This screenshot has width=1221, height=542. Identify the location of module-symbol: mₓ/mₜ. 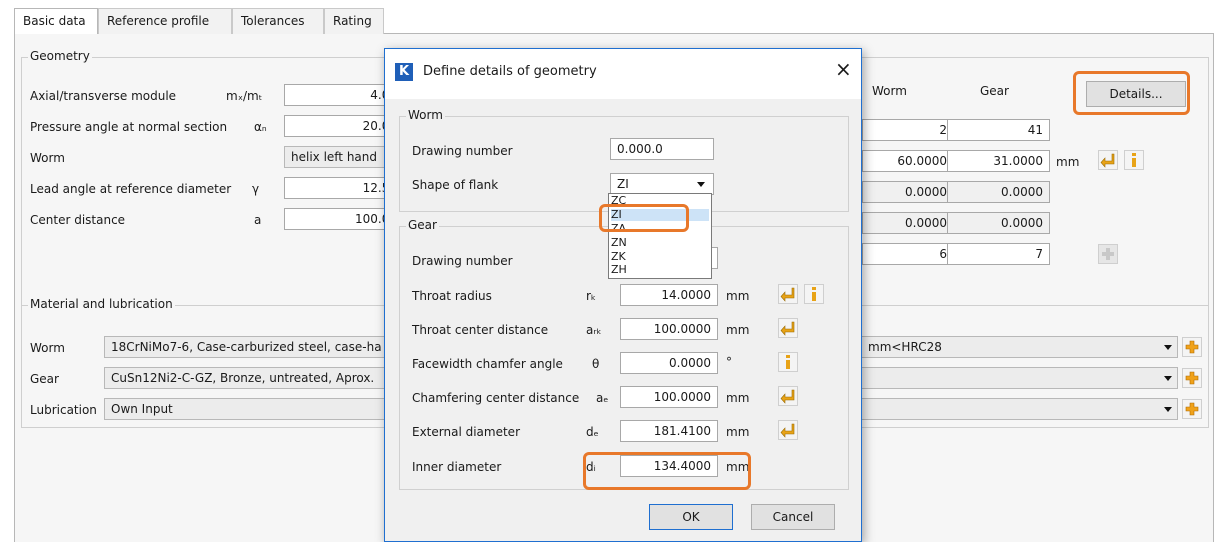
(244, 96).